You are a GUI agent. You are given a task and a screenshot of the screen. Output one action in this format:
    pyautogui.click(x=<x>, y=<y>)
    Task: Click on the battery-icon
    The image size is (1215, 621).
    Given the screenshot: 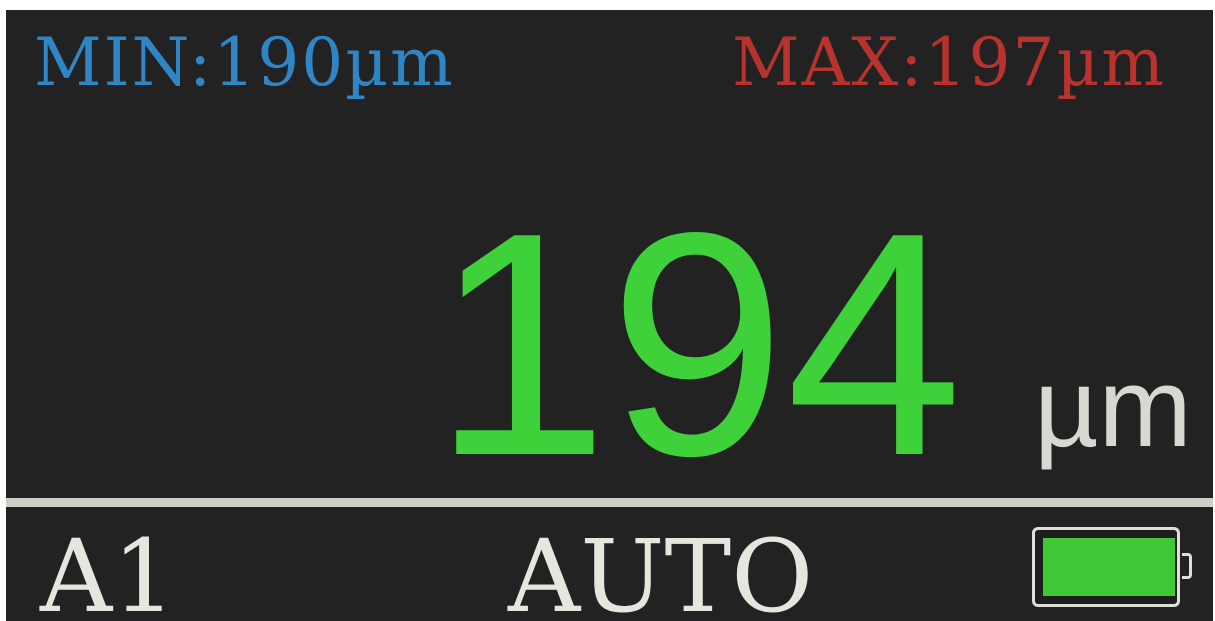 What is the action you would take?
    pyautogui.click(x=1115, y=570)
    